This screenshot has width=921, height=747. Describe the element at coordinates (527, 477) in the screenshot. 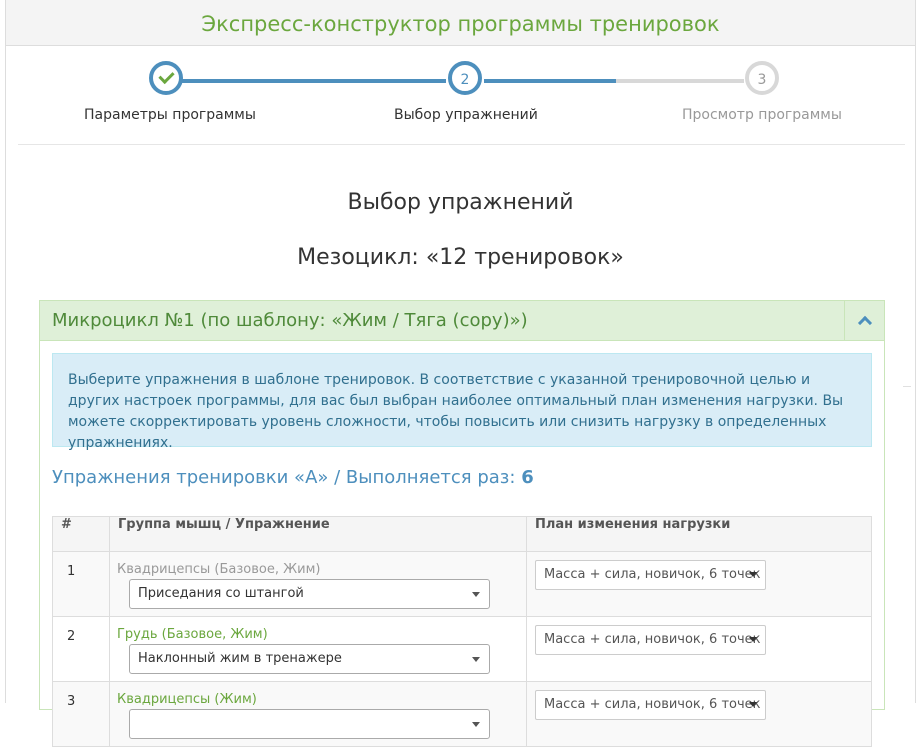

I see `workout-count: 6` at that location.